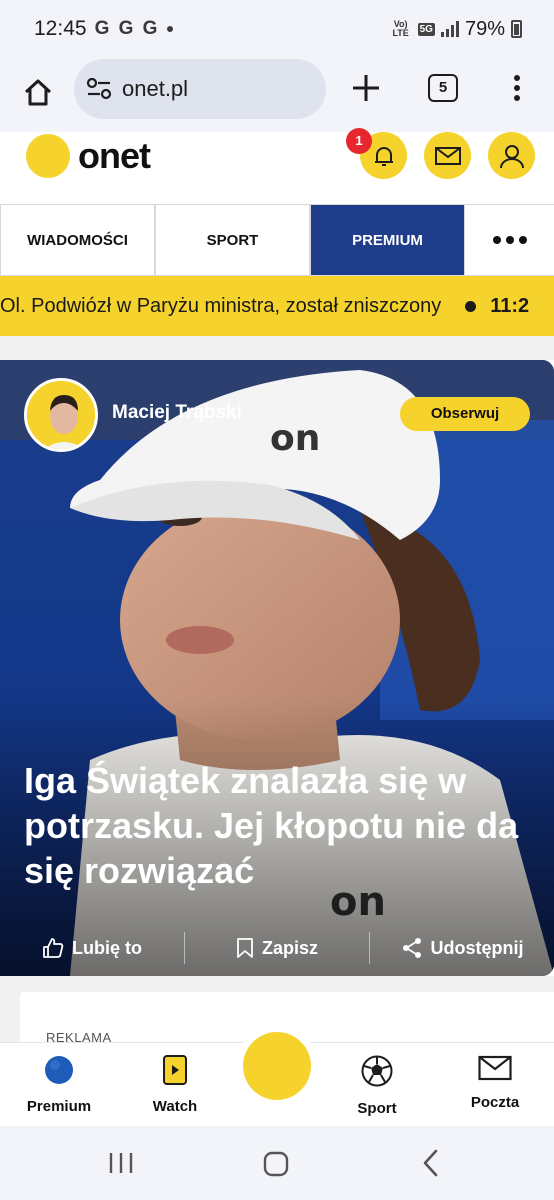  I want to click on notification-badge: 1, so click(359, 141).